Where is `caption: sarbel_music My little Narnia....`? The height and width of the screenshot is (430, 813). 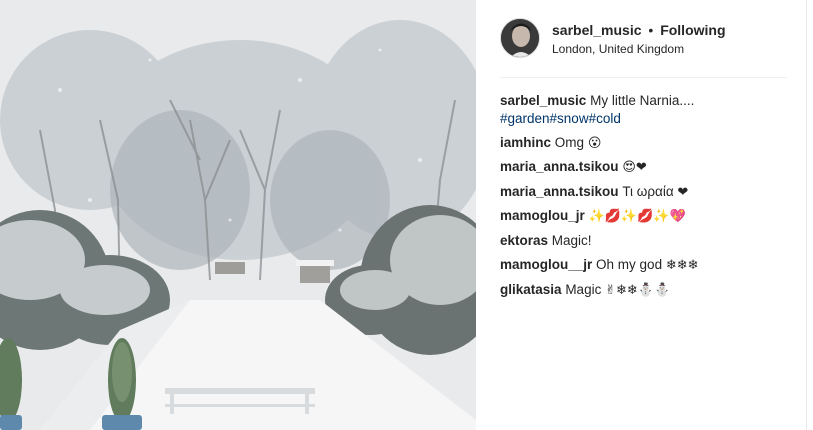 caption: sarbel_music My little Narnia.... is located at coordinates (645, 101).